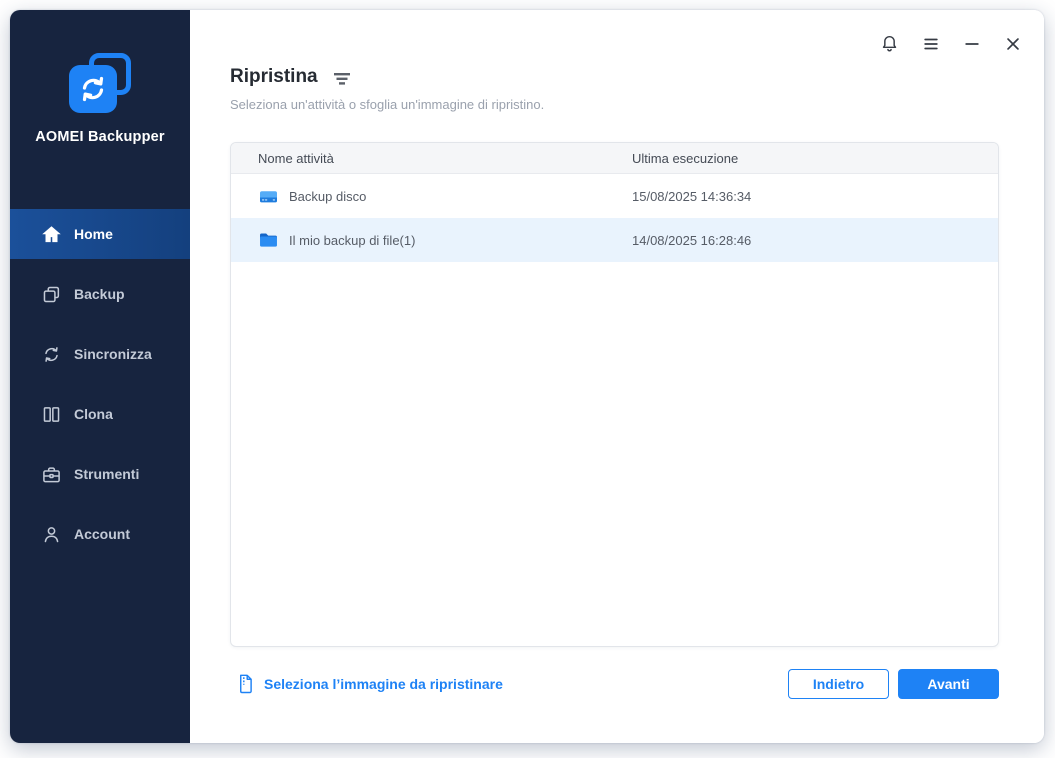  I want to click on task-last-run: 14/08/2025 16:28:46, so click(692, 240).